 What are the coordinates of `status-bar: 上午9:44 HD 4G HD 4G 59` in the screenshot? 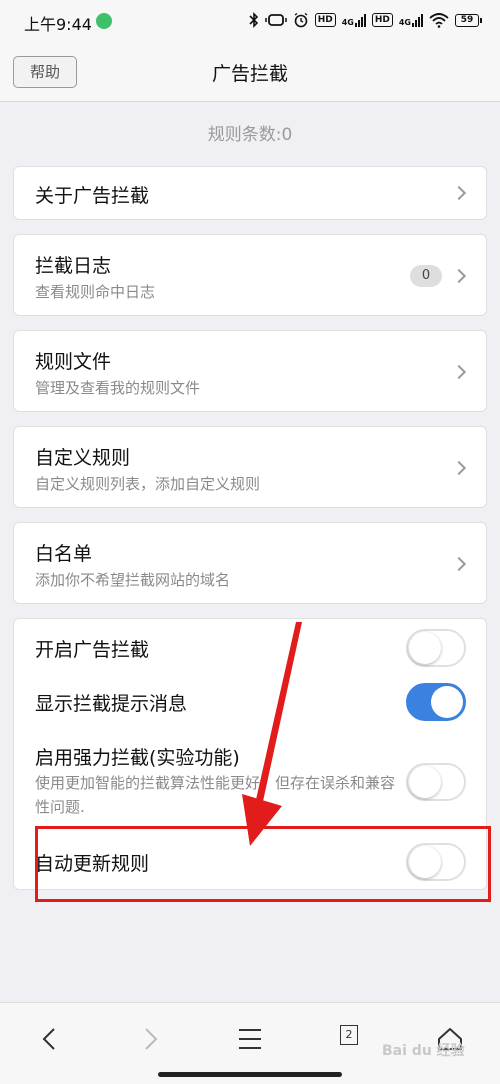 It's located at (250, 20).